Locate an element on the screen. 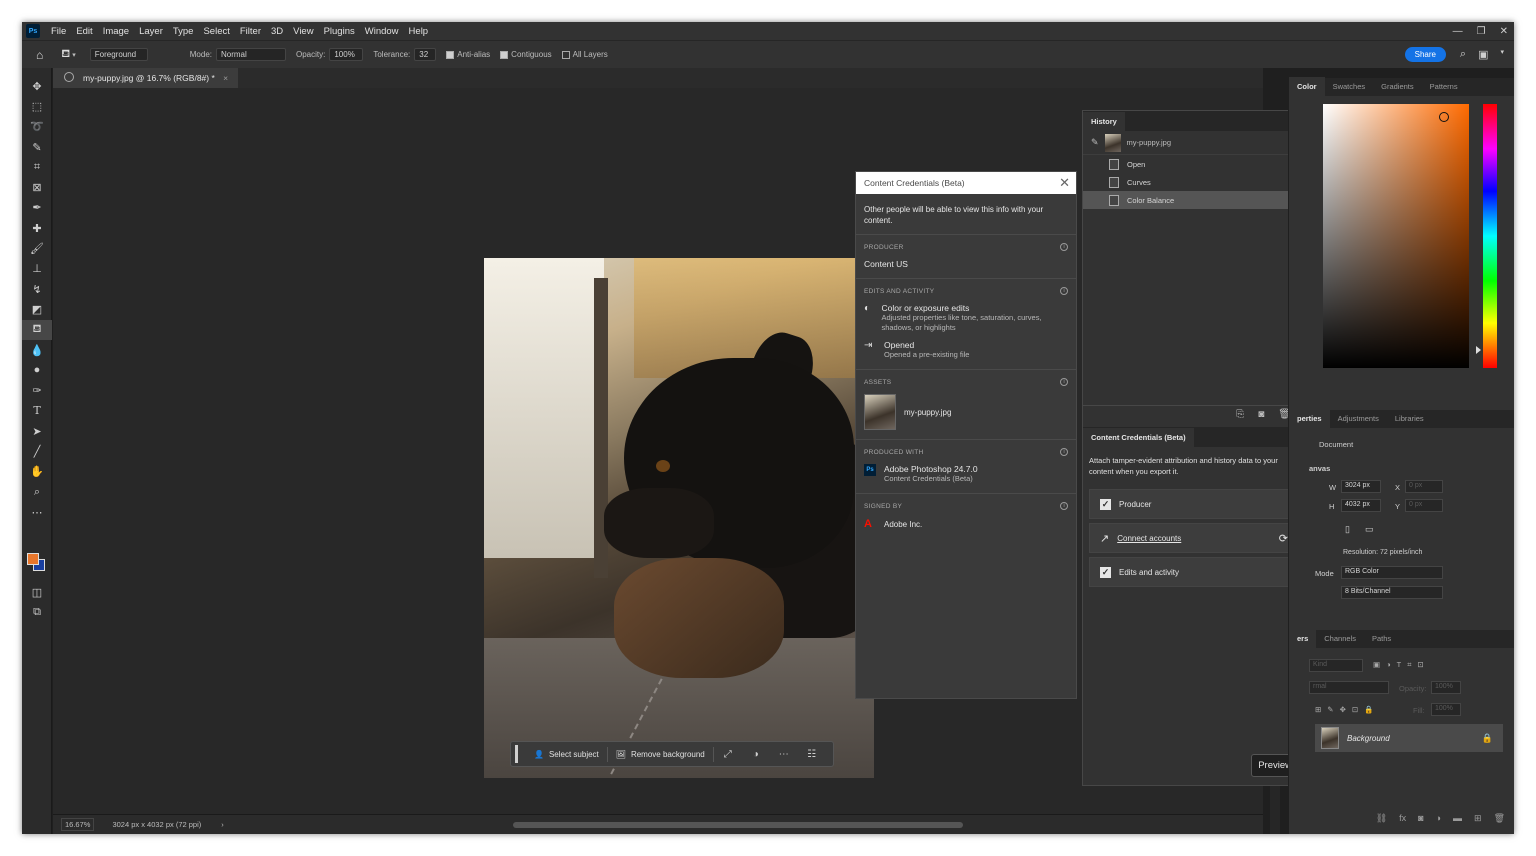 The height and width of the screenshot is (856, 1536). tab-content-credentials: Content Credentials (Beta) is located at coordinates (1138, 437).